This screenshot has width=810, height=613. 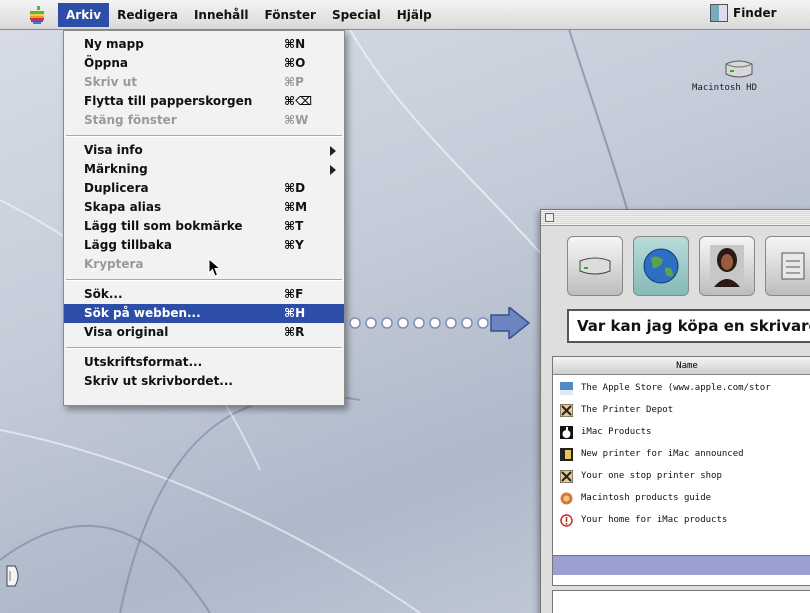 I want to click on results-footer-bar, so click(x=681, y=565).